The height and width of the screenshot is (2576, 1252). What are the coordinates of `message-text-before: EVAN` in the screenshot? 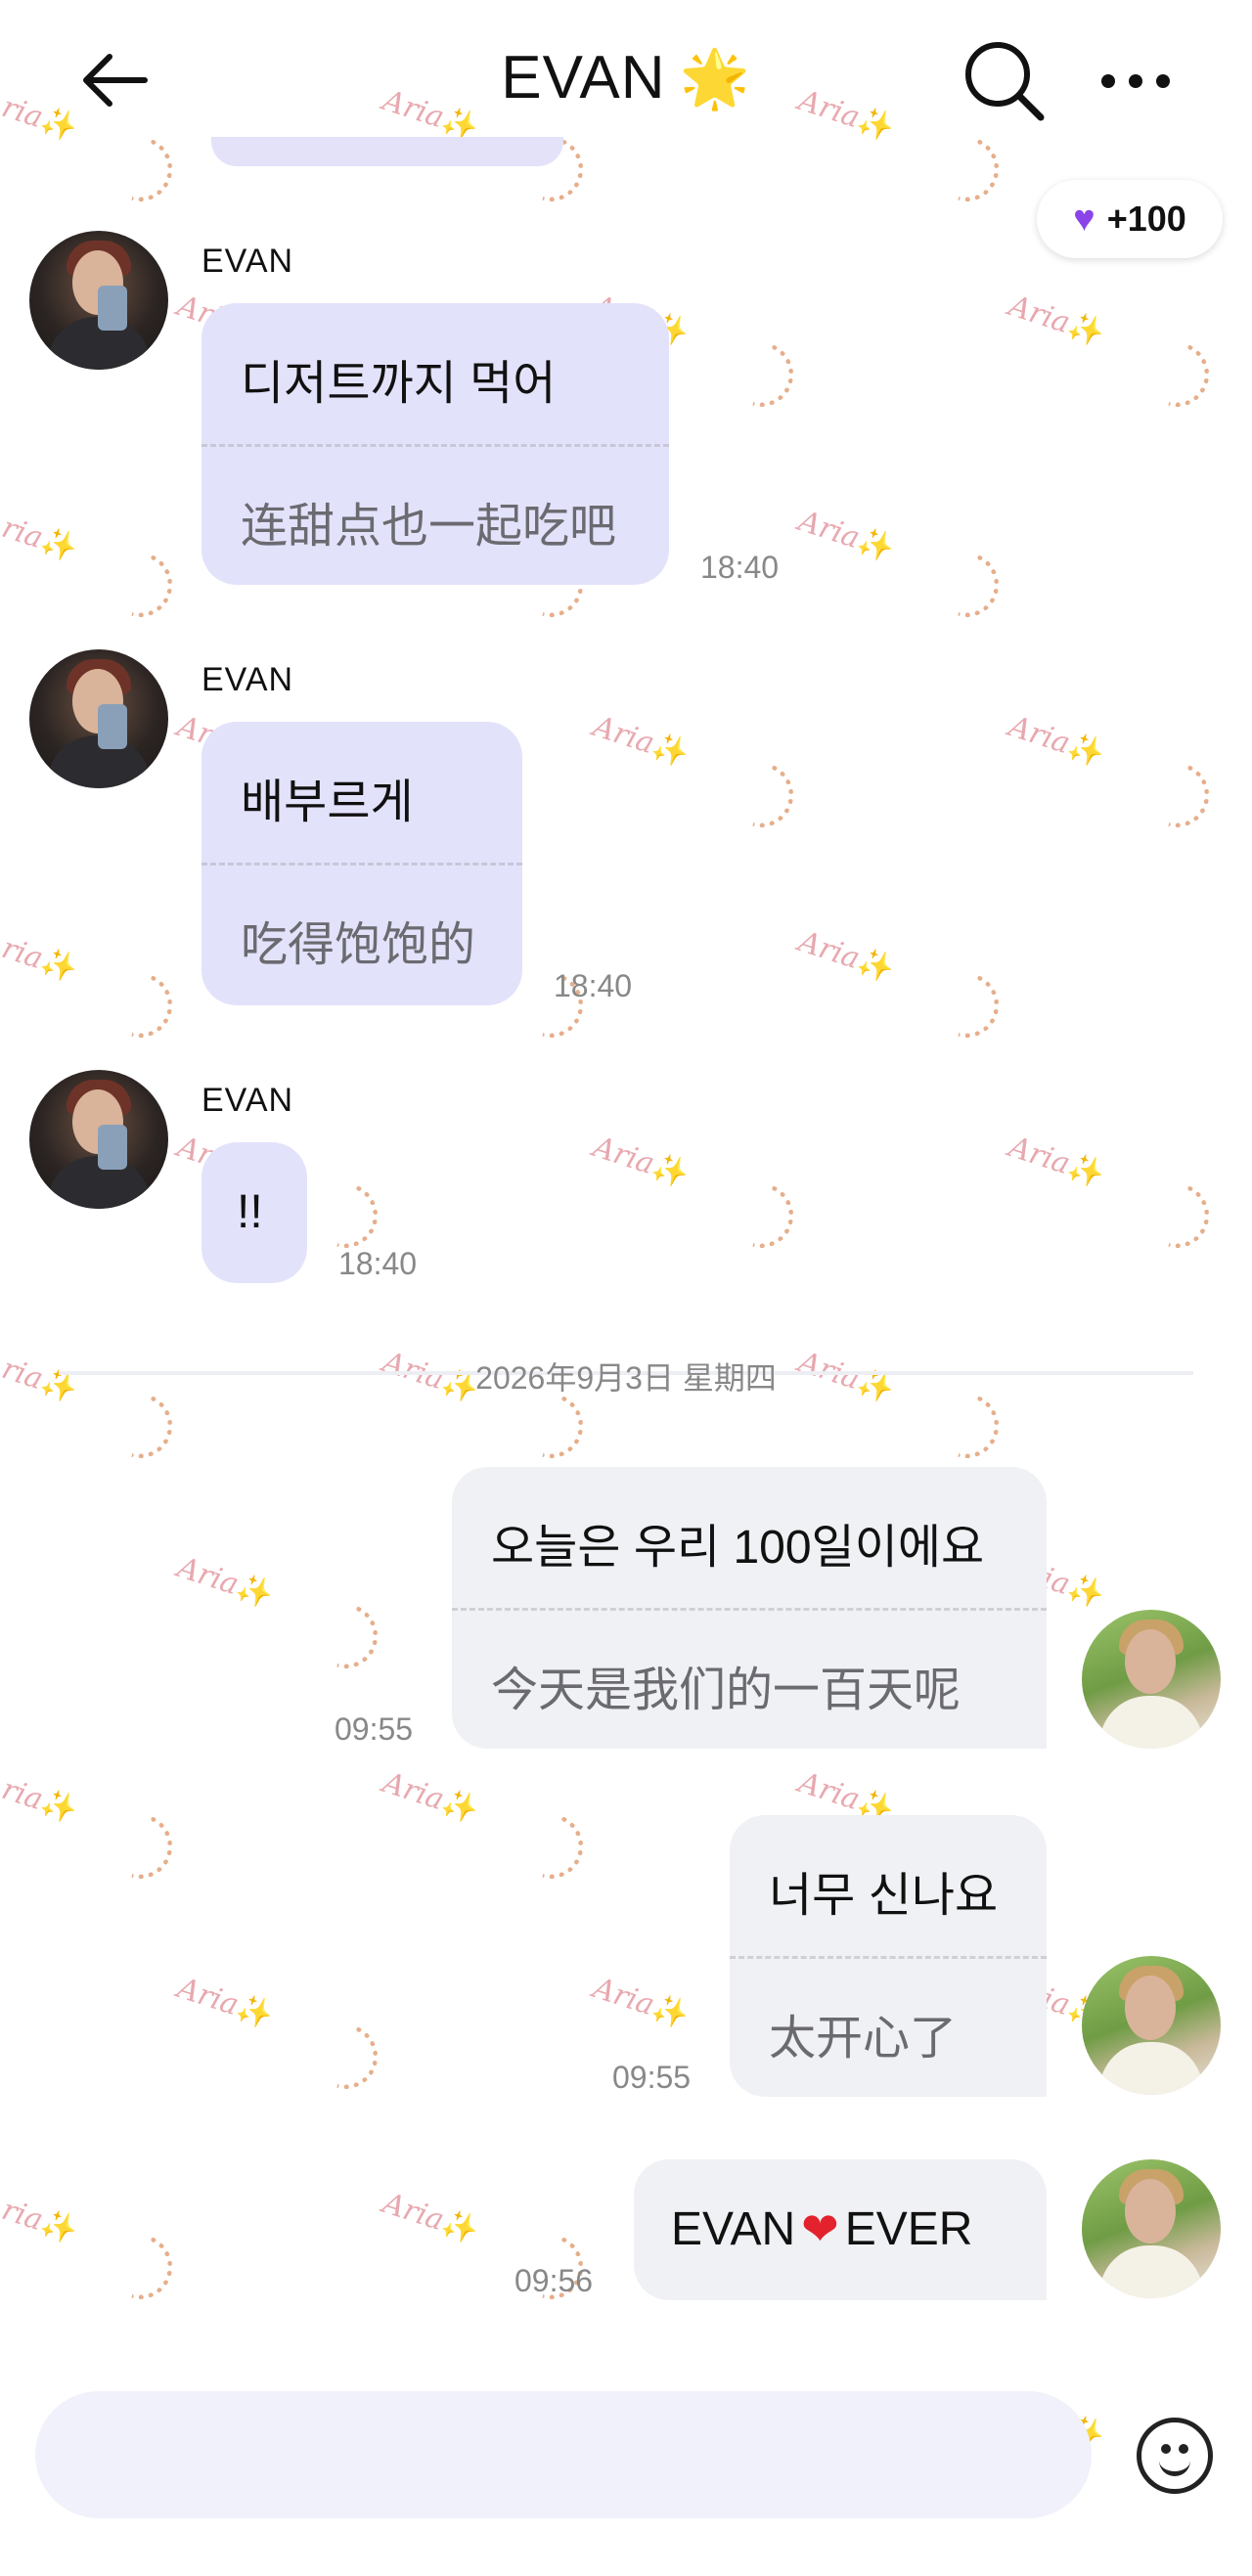 It's located at (733, 2229).